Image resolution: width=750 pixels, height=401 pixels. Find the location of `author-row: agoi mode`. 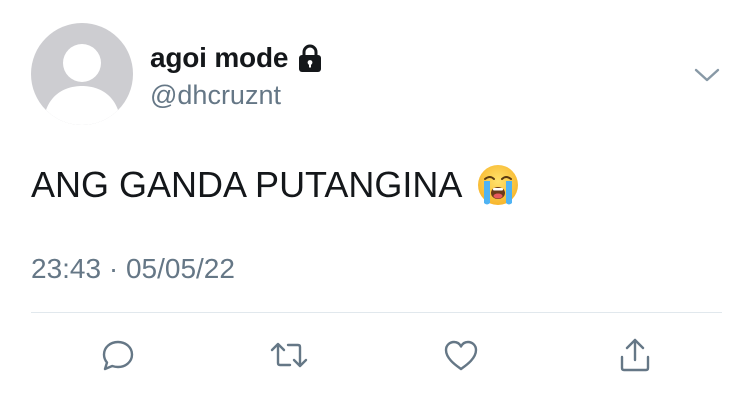

author-row: agoi mode is located at coordinates (236, 58).